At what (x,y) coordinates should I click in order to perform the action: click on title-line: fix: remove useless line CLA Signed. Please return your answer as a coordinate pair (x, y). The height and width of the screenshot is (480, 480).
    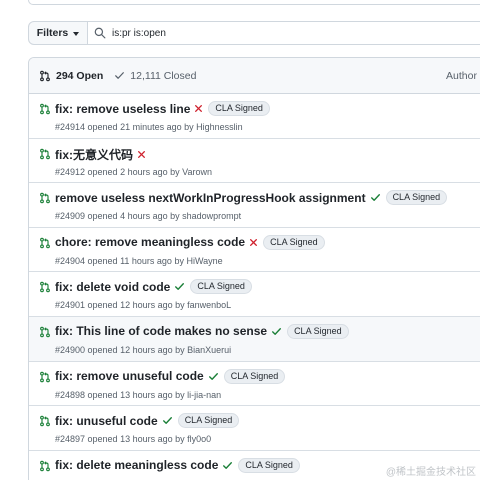
    Looking at the image, I should click on (162, 108).